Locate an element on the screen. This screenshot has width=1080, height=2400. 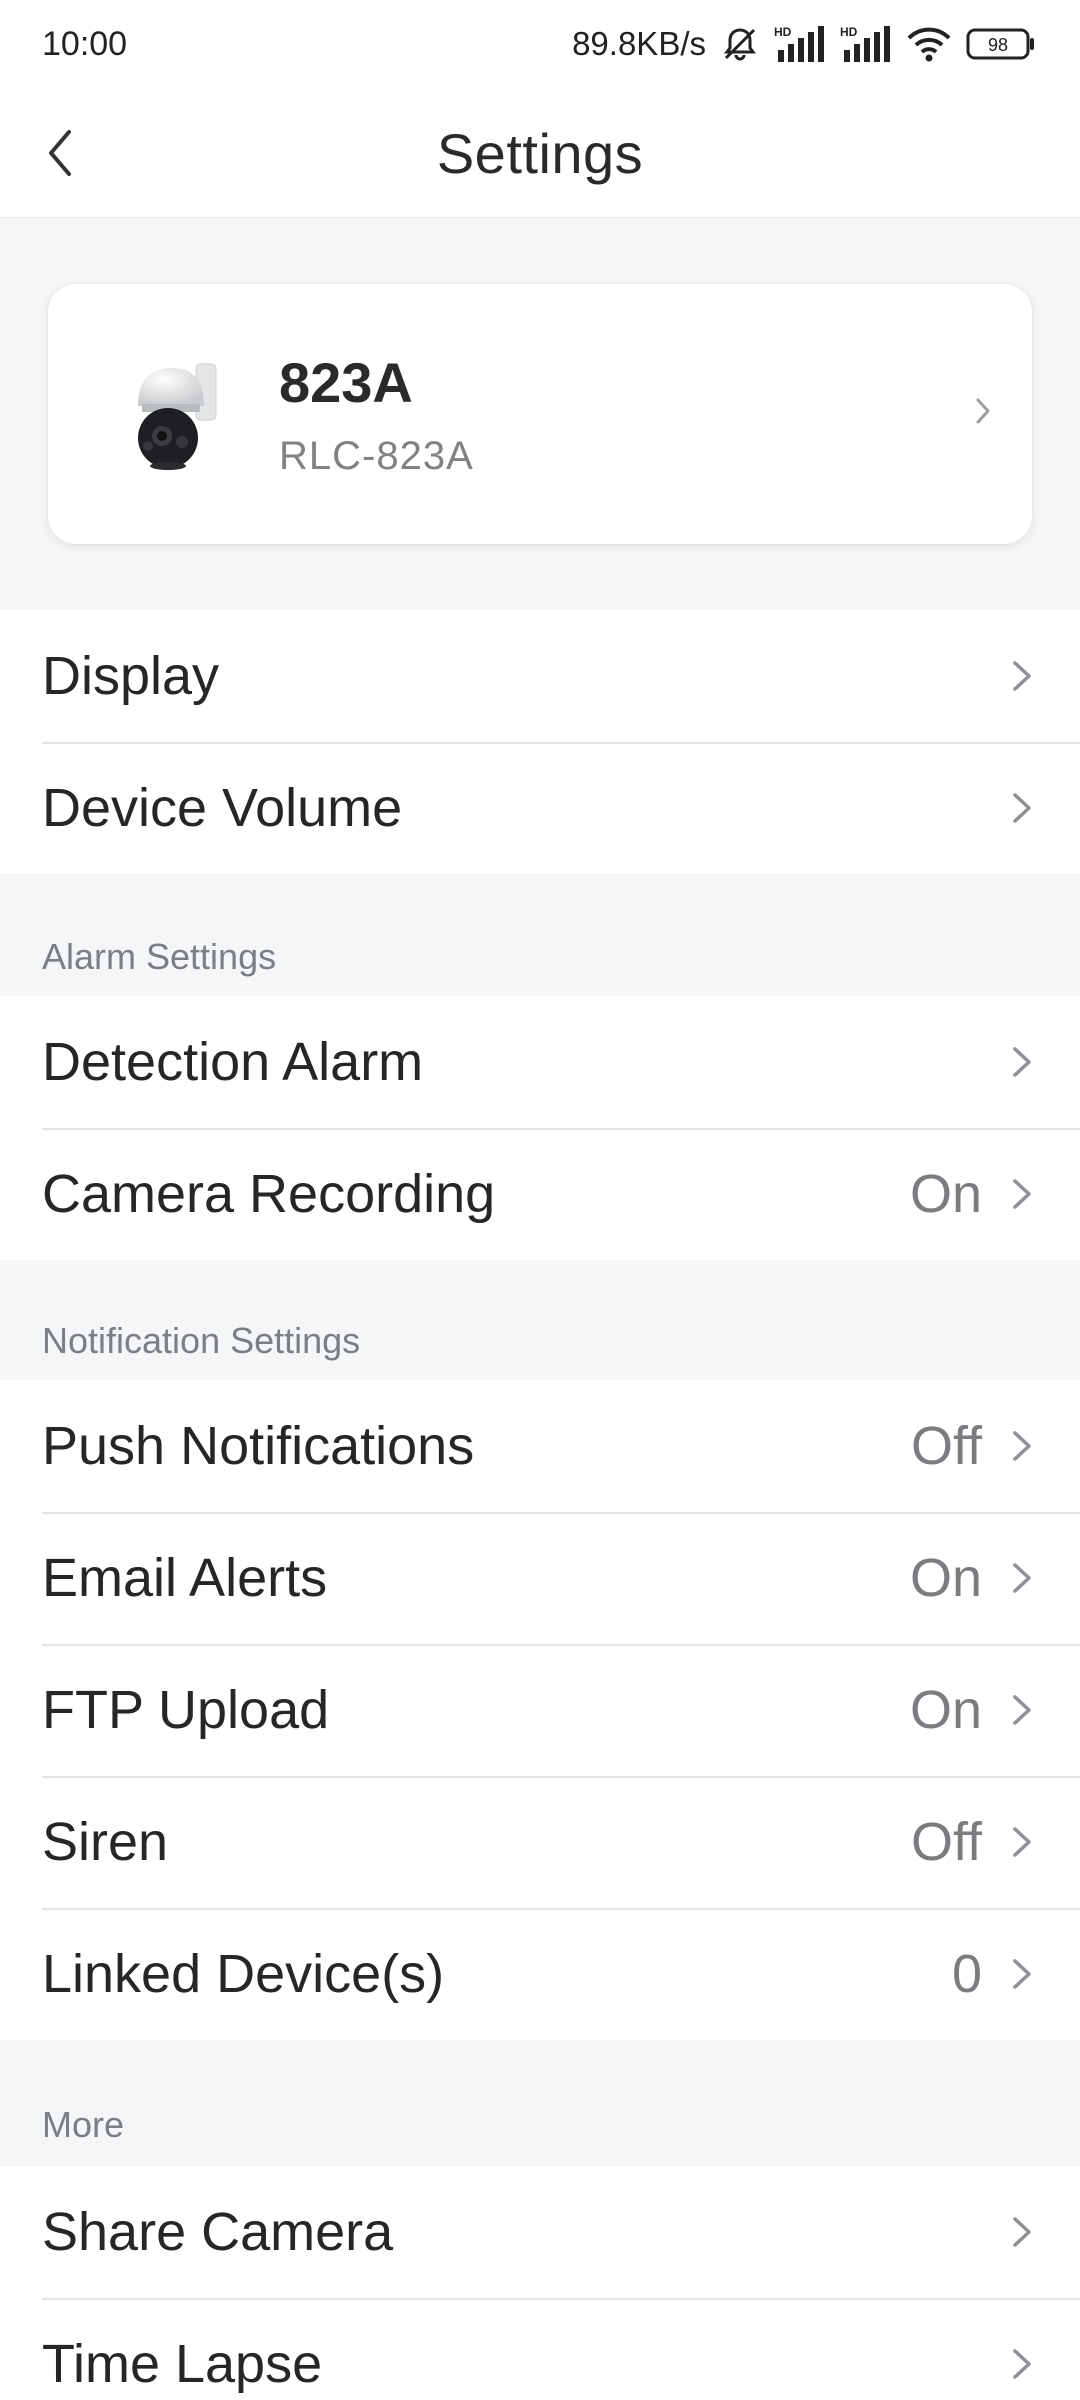
general-section: Display Device Volume is located at coordinates (540, 742).